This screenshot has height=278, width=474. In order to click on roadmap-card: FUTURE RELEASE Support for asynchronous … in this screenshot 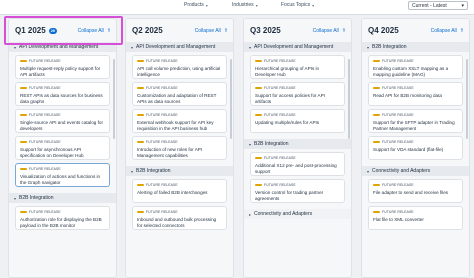, I will do `click(62, 148)`.